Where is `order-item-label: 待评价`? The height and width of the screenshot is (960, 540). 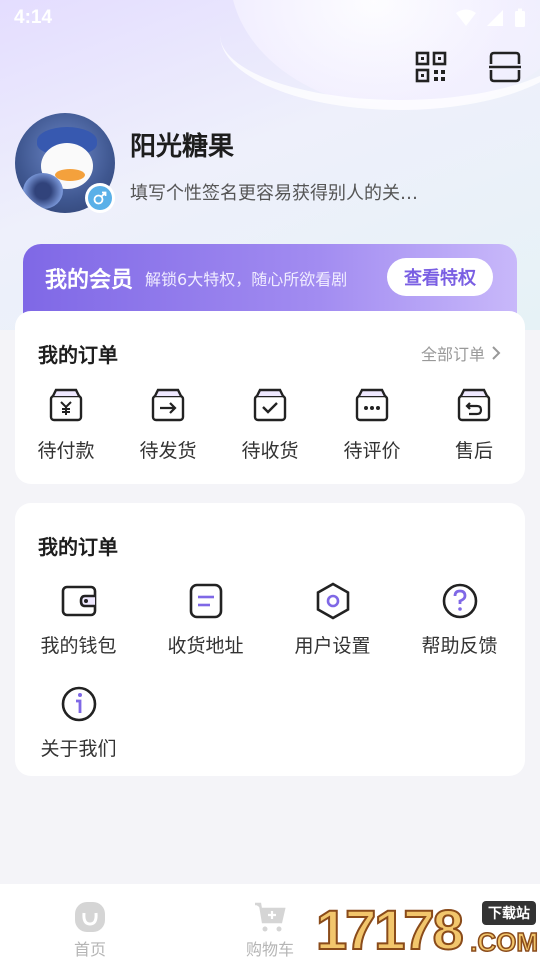 order-item-label: 待评价 is located at coordinates (372, 451).